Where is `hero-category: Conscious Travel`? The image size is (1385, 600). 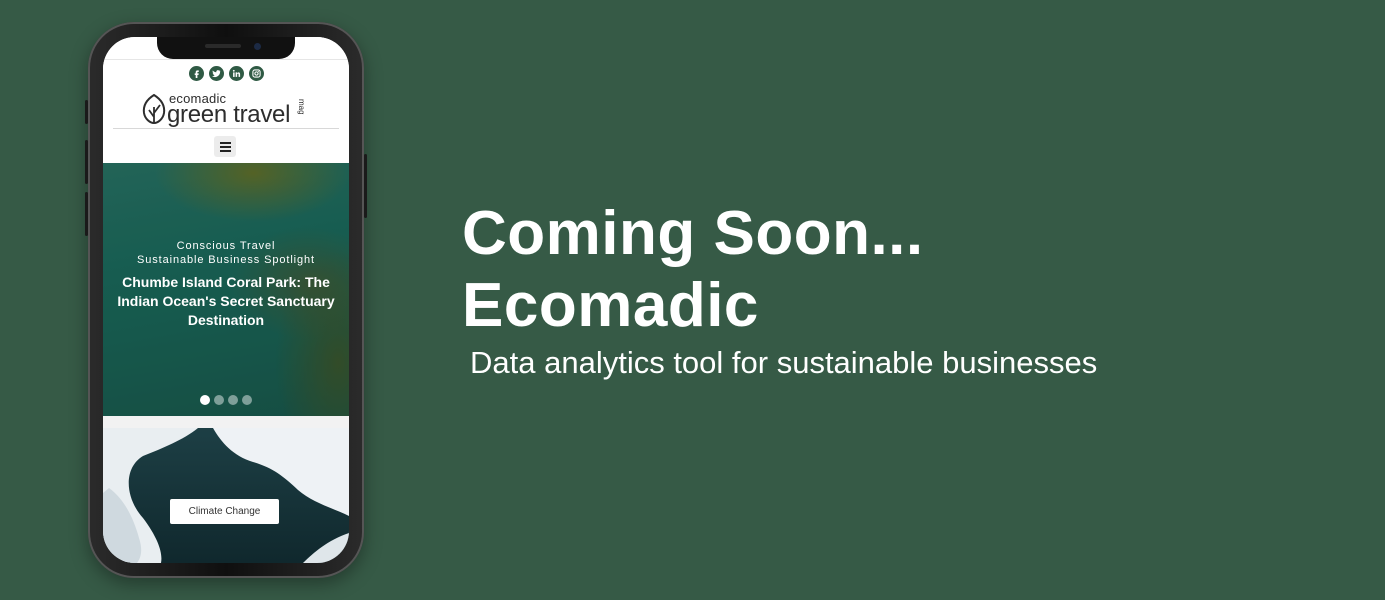 hero-category: Conscious Travel is located at coordinates (226, 246).